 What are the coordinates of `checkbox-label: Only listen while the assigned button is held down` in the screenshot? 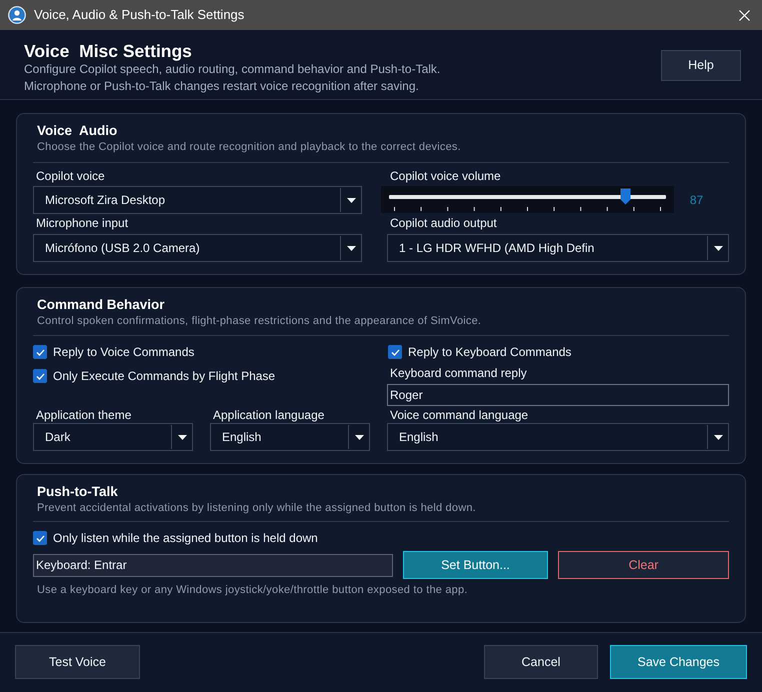 It's located at (185, 538).